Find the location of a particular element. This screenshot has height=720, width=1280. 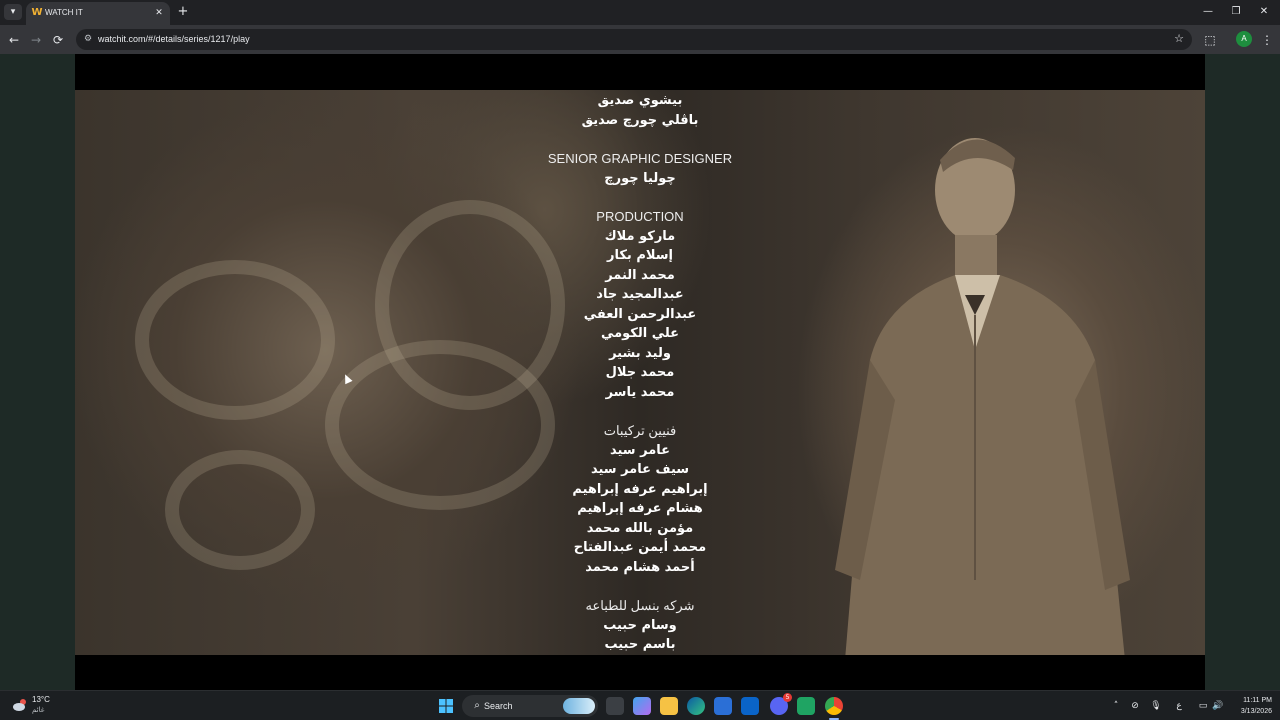

whatsapp-icon is located at coordinates (806, 706).